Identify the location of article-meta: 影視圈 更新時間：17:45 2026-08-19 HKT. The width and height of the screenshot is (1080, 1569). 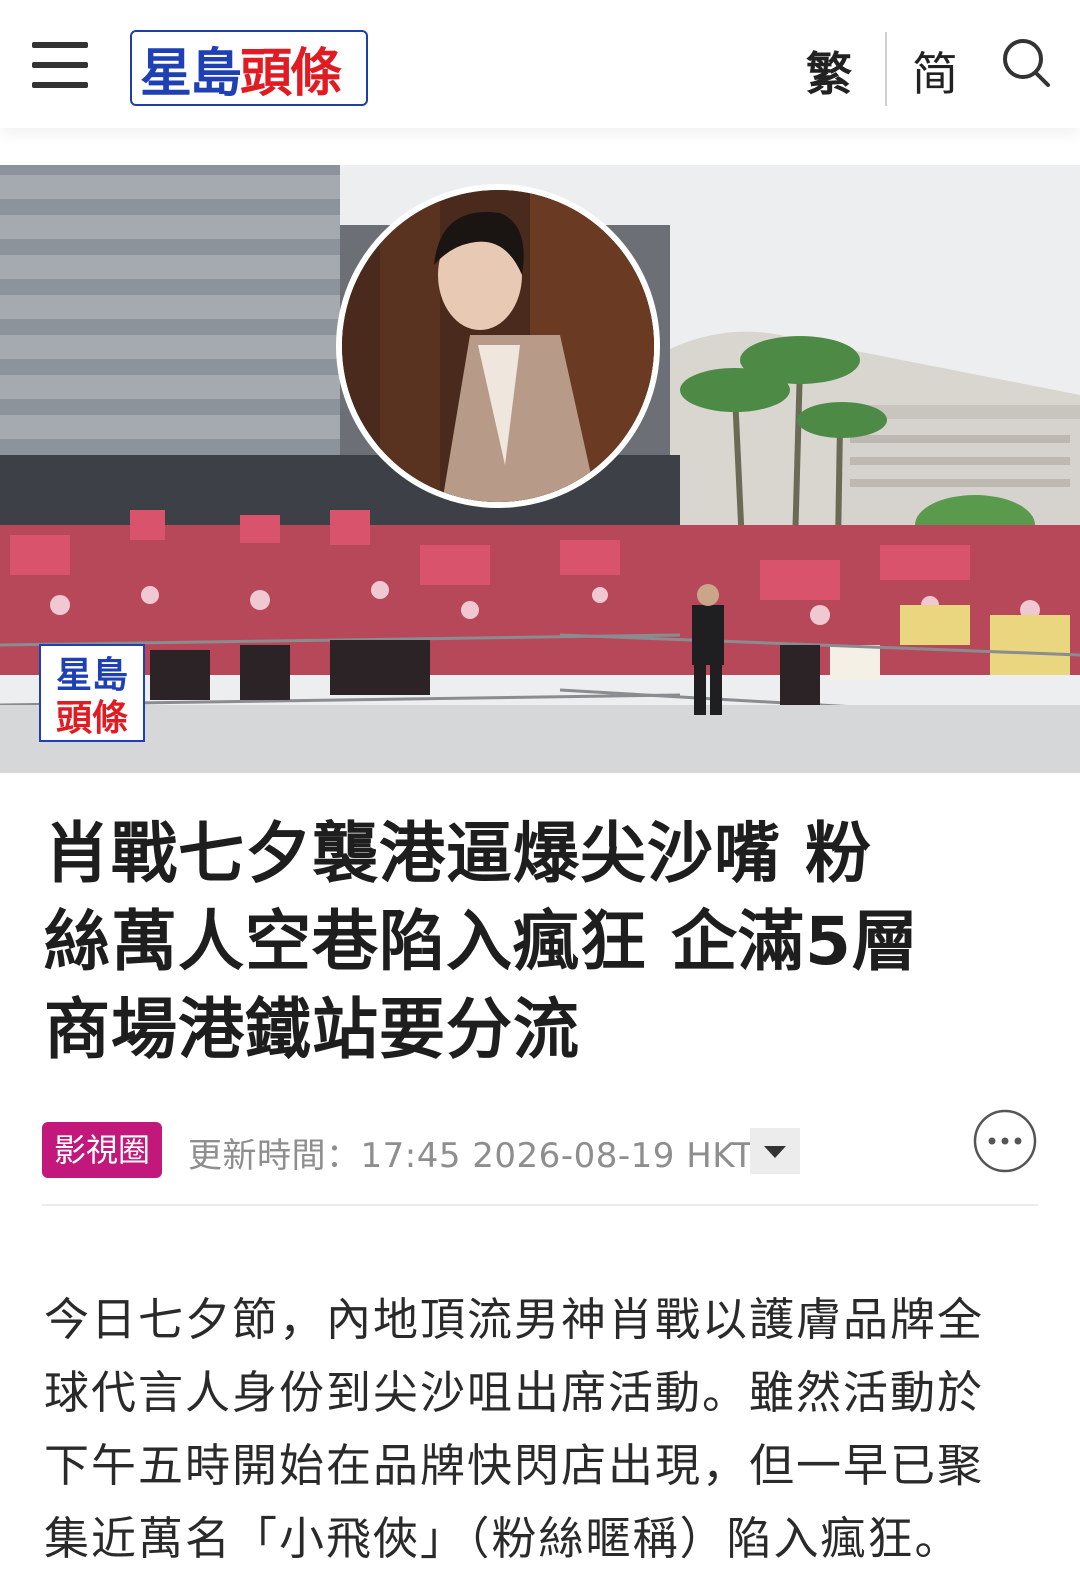
(542, 1145).